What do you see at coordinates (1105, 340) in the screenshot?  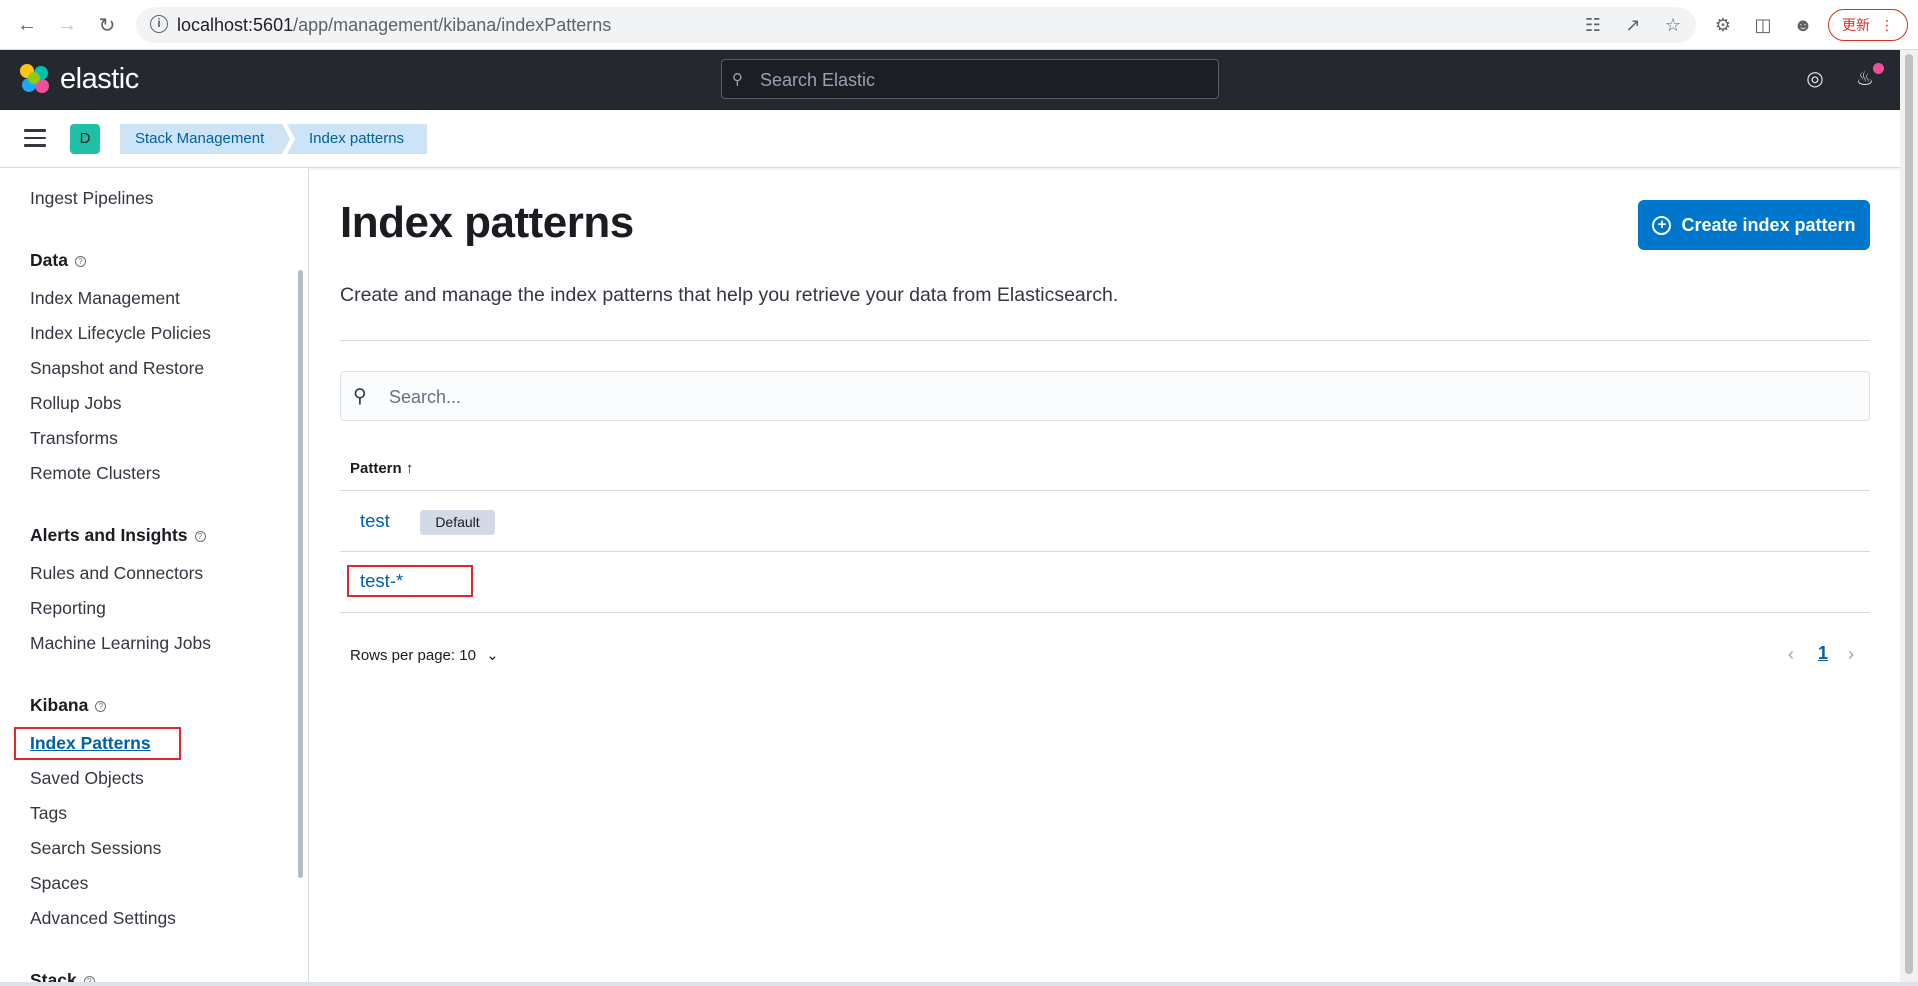 I see `header-divider` at bounding box center [1105, 340].